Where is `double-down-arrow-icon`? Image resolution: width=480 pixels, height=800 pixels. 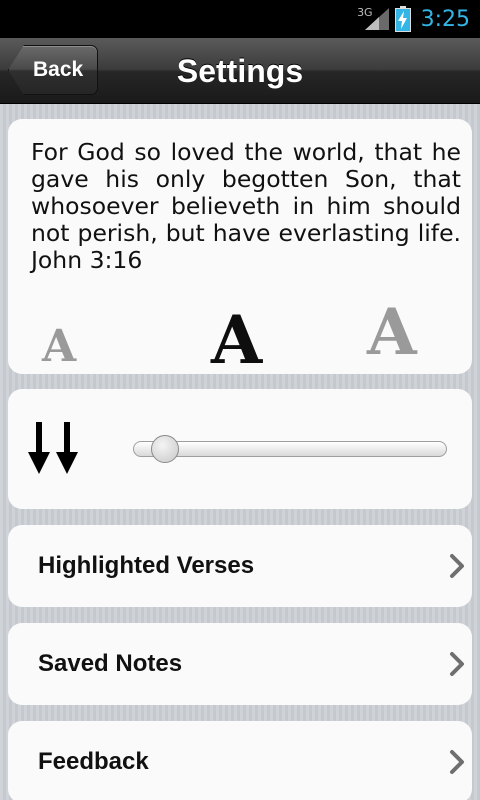
double-down-arrow-icon is located at coordinates (56, 451).